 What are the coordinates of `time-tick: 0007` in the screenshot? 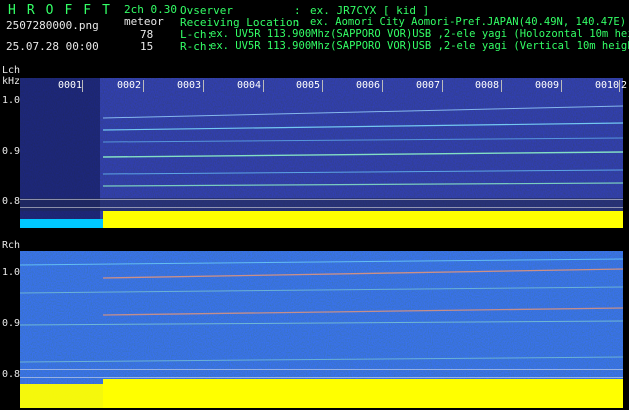 It's located at (428, 85).